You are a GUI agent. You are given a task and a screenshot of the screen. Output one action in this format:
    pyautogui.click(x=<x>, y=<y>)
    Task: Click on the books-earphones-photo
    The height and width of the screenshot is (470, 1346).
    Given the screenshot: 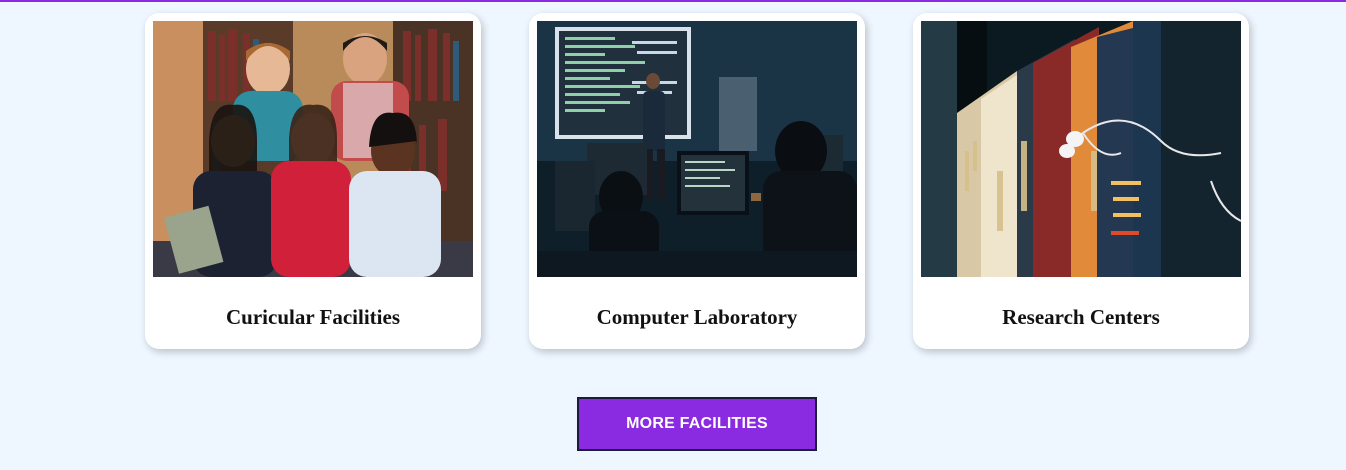 What is the action you would take?
    pyautogui.click(x=1081, y=149)
    